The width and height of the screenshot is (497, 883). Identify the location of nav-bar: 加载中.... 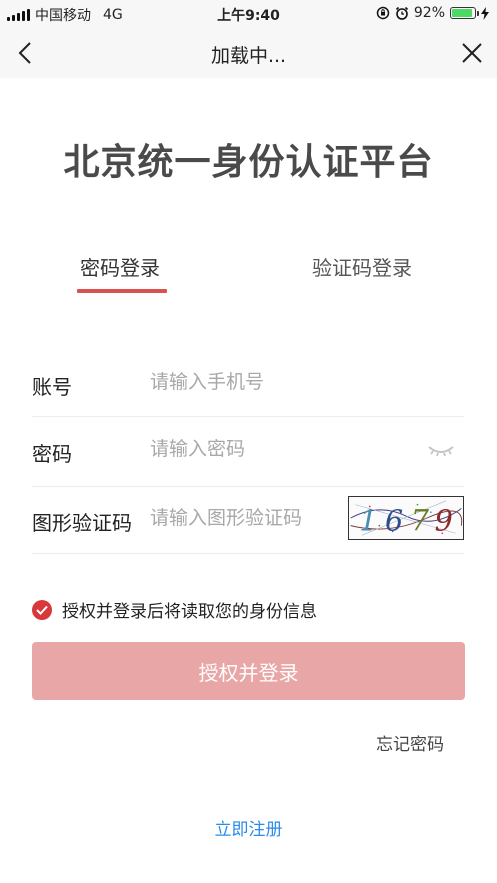
(248, 53).